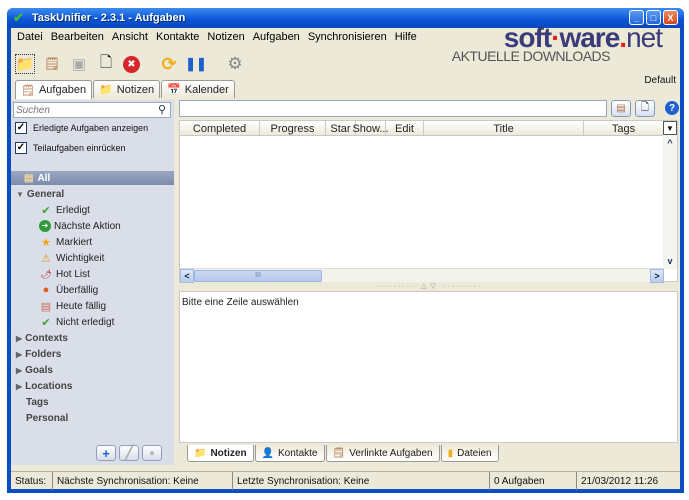  What do you see at coordinates (220, 128) in the screenshot?
I see `column-completed: Completed` at bounding box center [220, 128].